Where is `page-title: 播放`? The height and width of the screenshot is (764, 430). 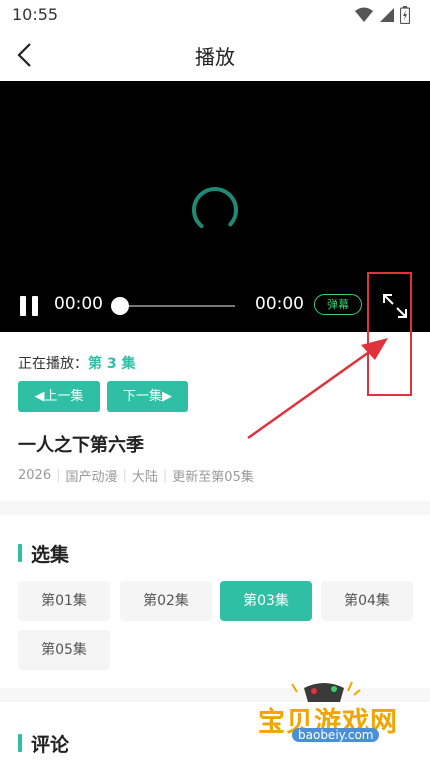 page-title: 播放 is located at coordinates (215, 57).